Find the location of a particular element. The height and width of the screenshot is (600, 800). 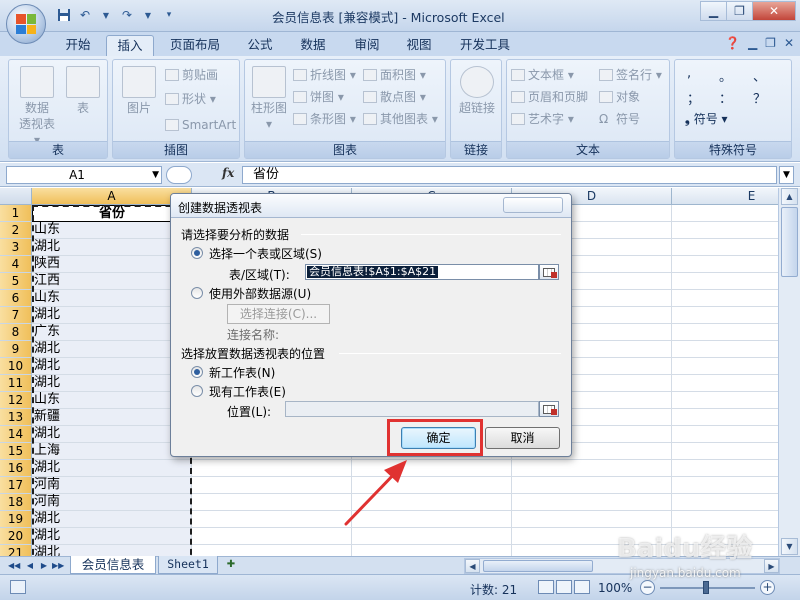

range-input: 会员信息表!$A$1:$A$21 is located at coordinates (422, 272).